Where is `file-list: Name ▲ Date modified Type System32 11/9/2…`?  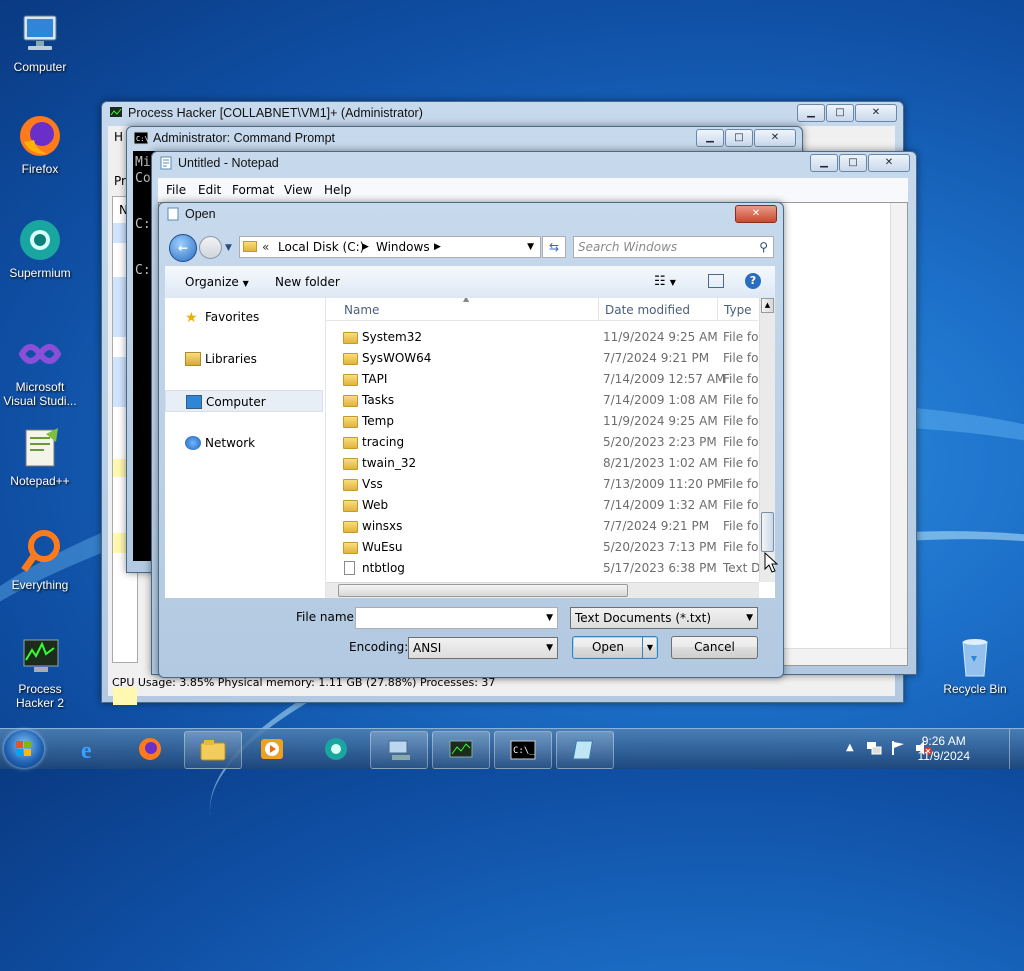
file-list: Name ▲ Date modified Type System32 11/9/2… is located at coordinates (550, 448).